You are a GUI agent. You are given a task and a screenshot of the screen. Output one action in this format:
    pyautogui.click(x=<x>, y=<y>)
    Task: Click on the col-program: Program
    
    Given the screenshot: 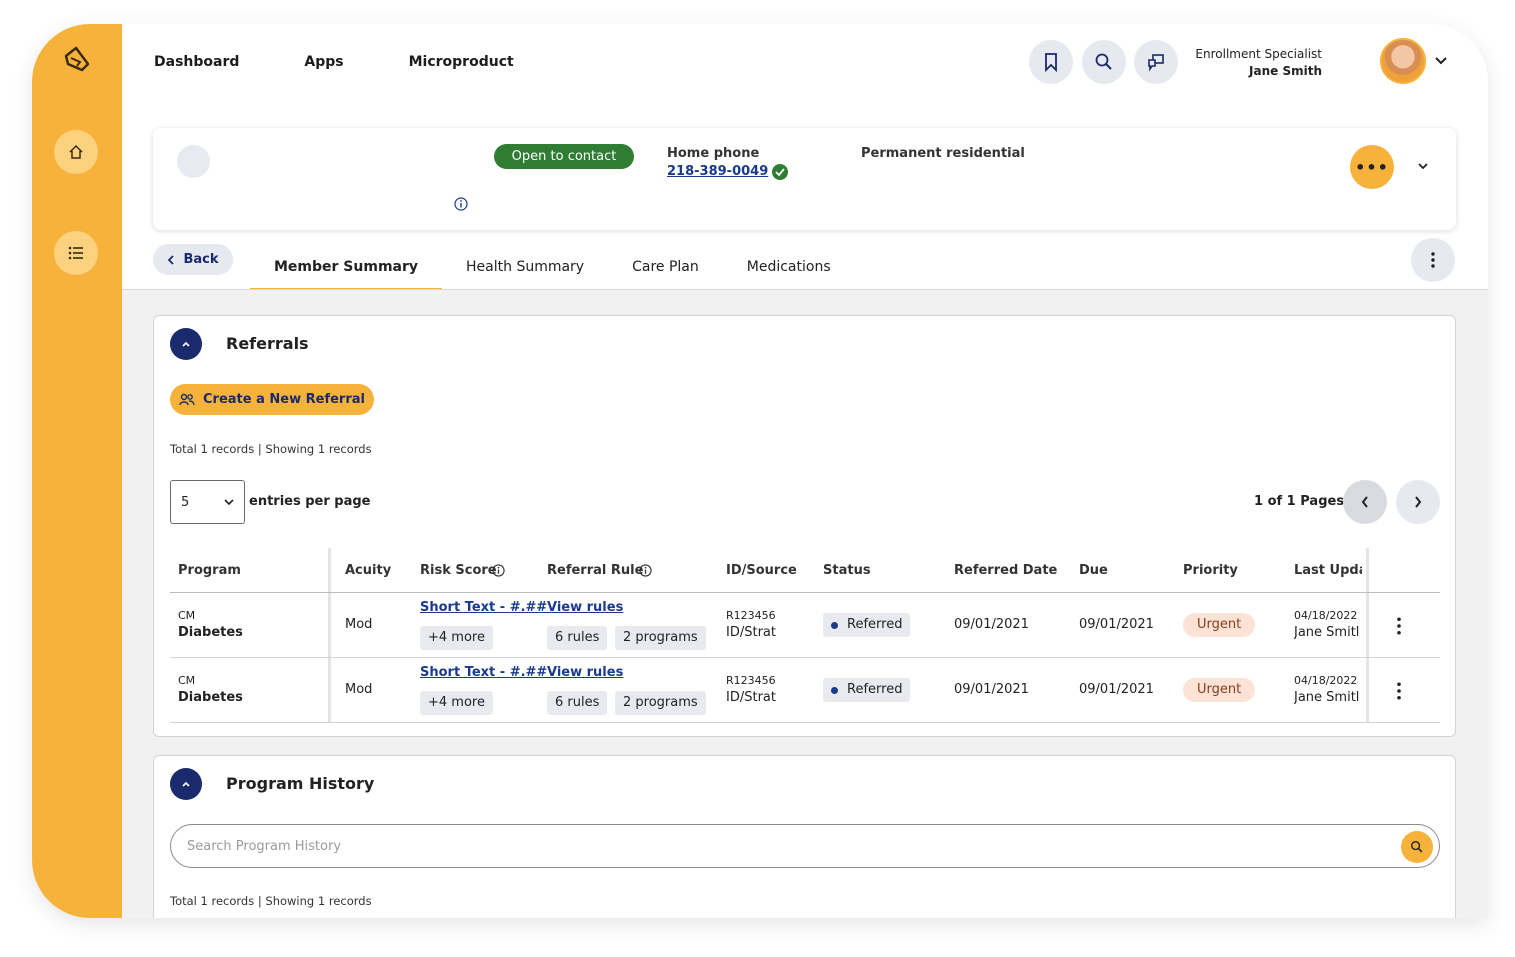 What is the action you would take?
    pyautogui.click(x=209, y=570)
    